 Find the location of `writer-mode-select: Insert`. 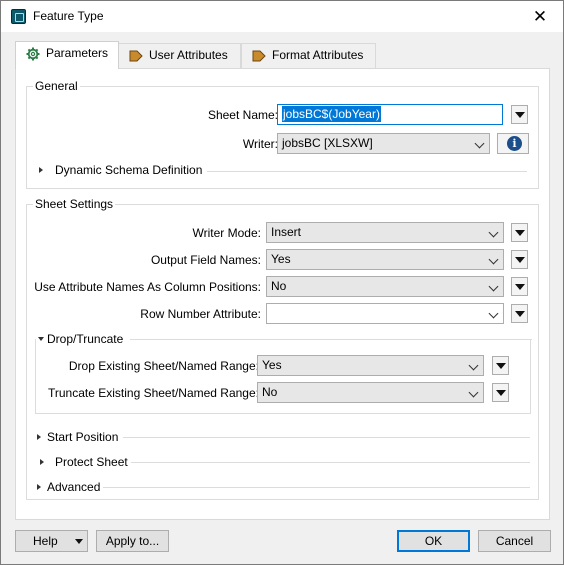

writer-mode-select: Insert is located at coordinates (385, 232).